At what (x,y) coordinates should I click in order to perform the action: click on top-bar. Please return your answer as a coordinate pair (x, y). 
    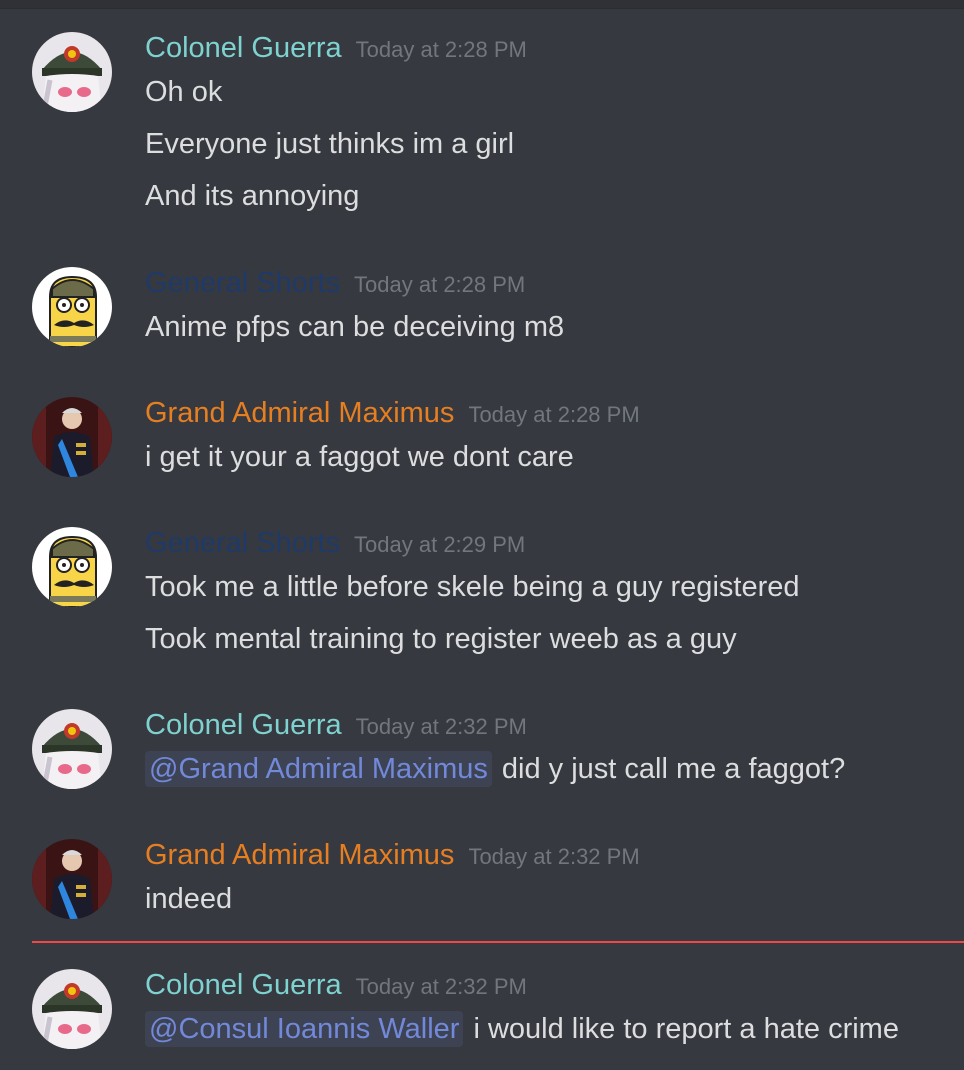
    Looking at the image, I should click on (482, 4).